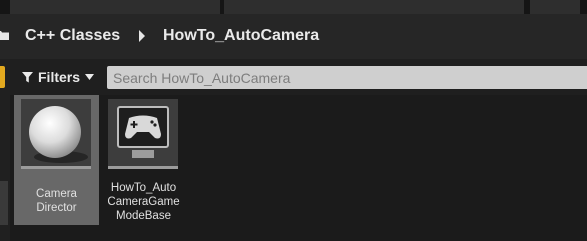 The height and width of the screenshot is (241, 587). I want to click on asset-tile-camera-director: Camera Director, so click(56, 160).